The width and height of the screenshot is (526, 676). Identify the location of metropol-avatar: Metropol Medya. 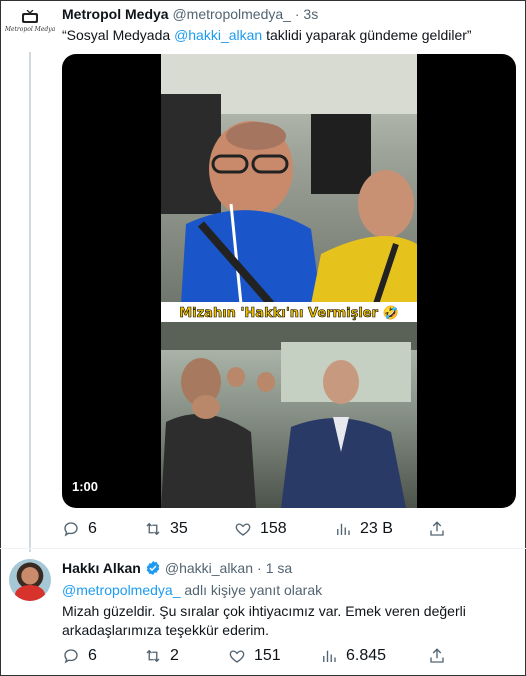
(30, 26).